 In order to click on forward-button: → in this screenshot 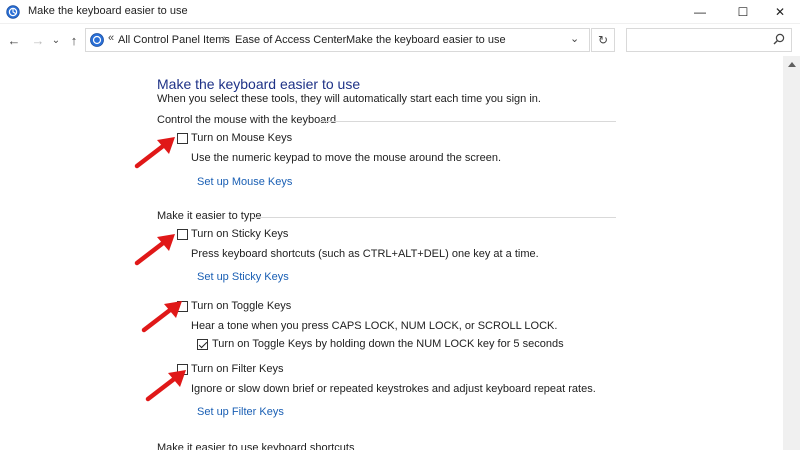, I will do `click(38, 40)`.